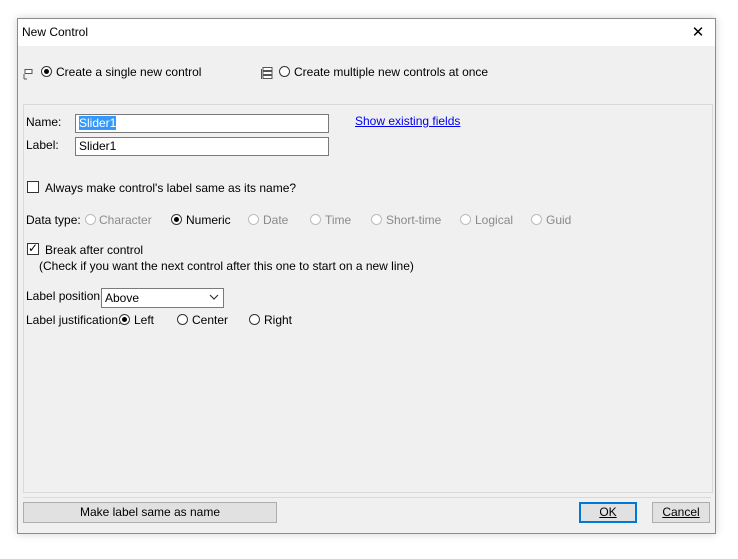 Image resolution: width=738 pixels, height=559 pixels. I want to click on data-type-guid-radio, so click(536, 219).